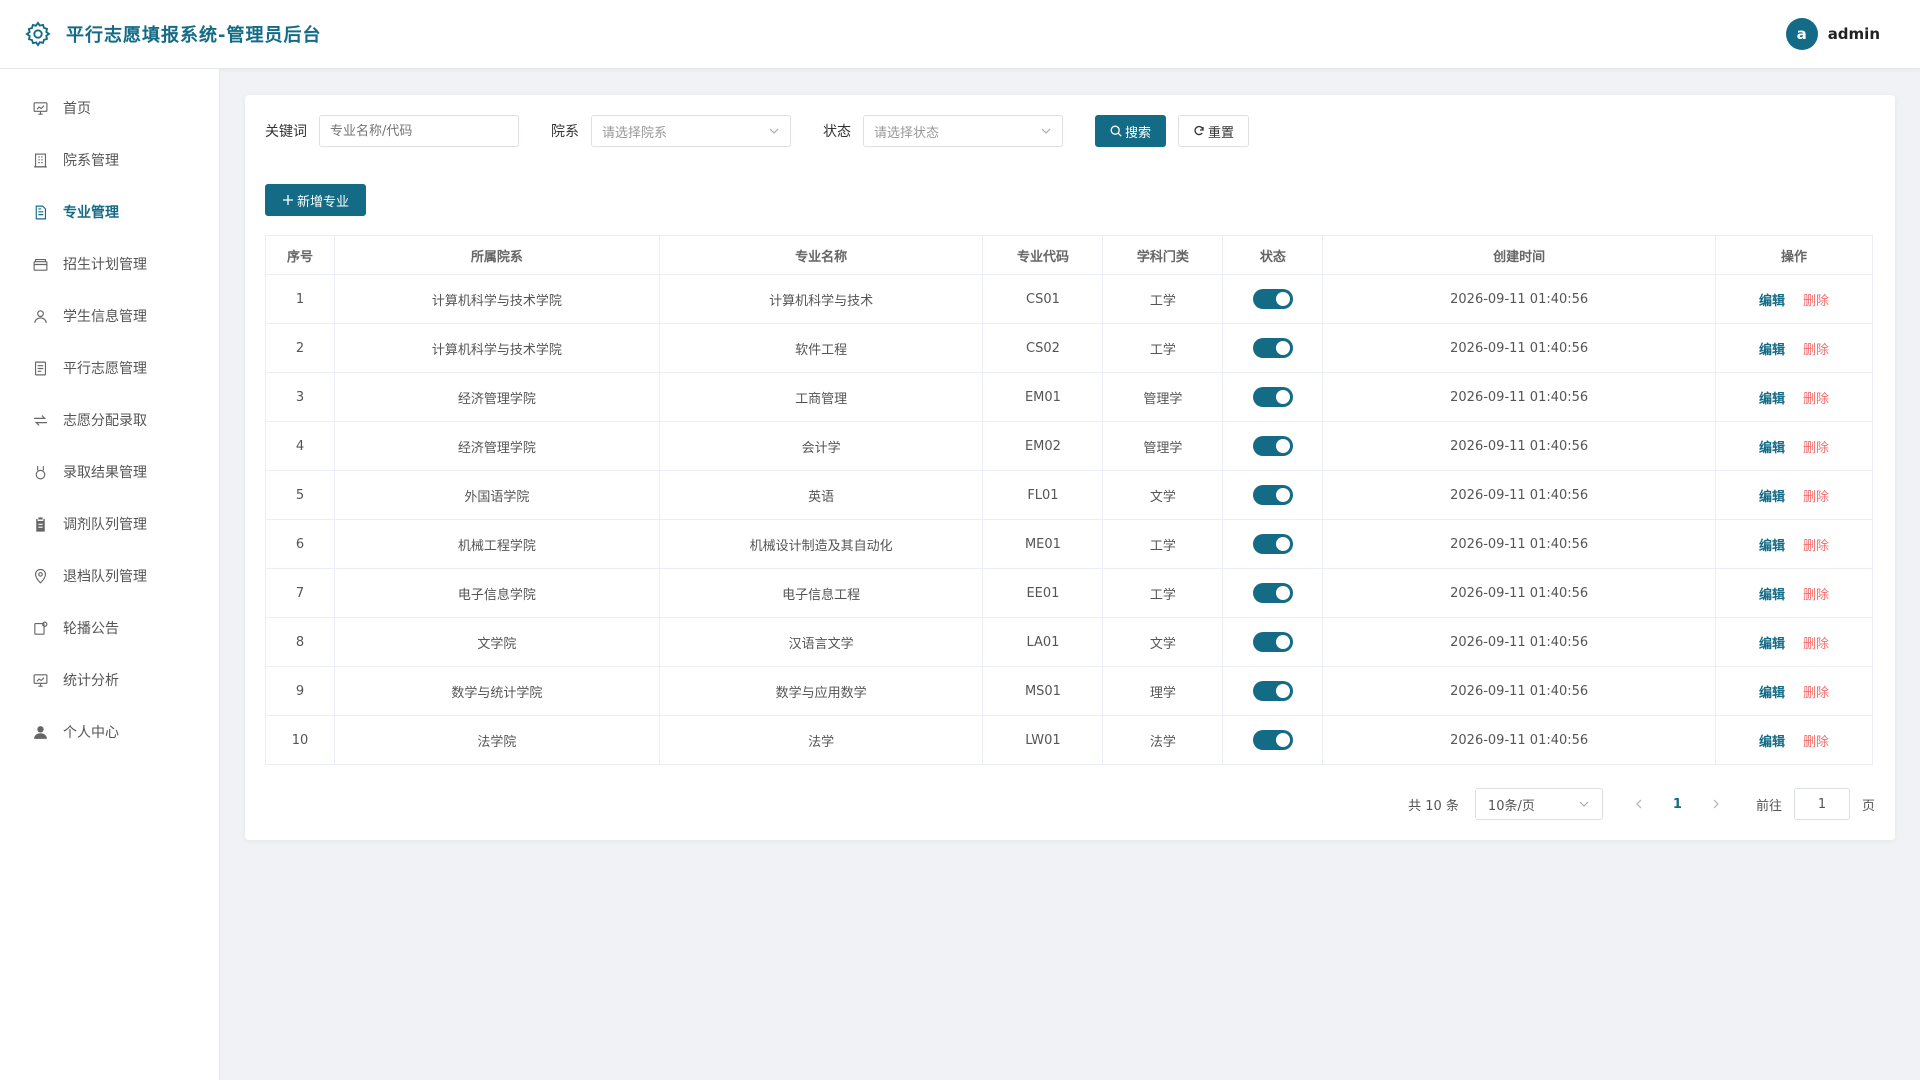 The height and width of the screenshot is (1080, 1920). I want to click on sidebar-item-label: 退档队列管理, so click(105, 577).